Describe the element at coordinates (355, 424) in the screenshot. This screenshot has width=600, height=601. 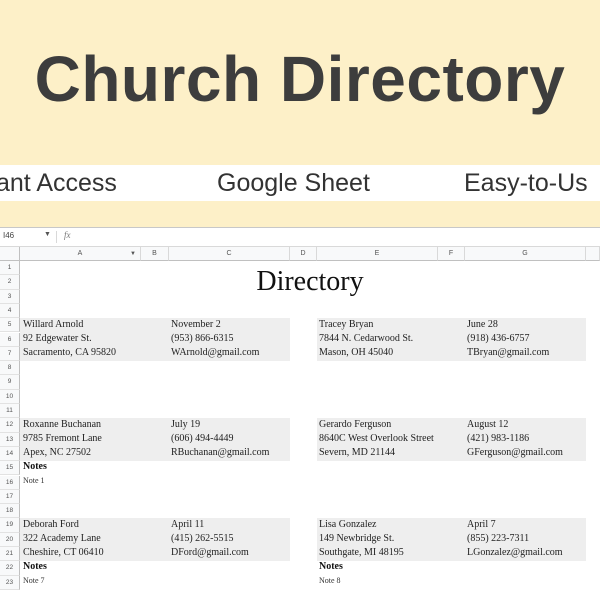
I see `entry-name: Gerardo Ferguson` at that location.